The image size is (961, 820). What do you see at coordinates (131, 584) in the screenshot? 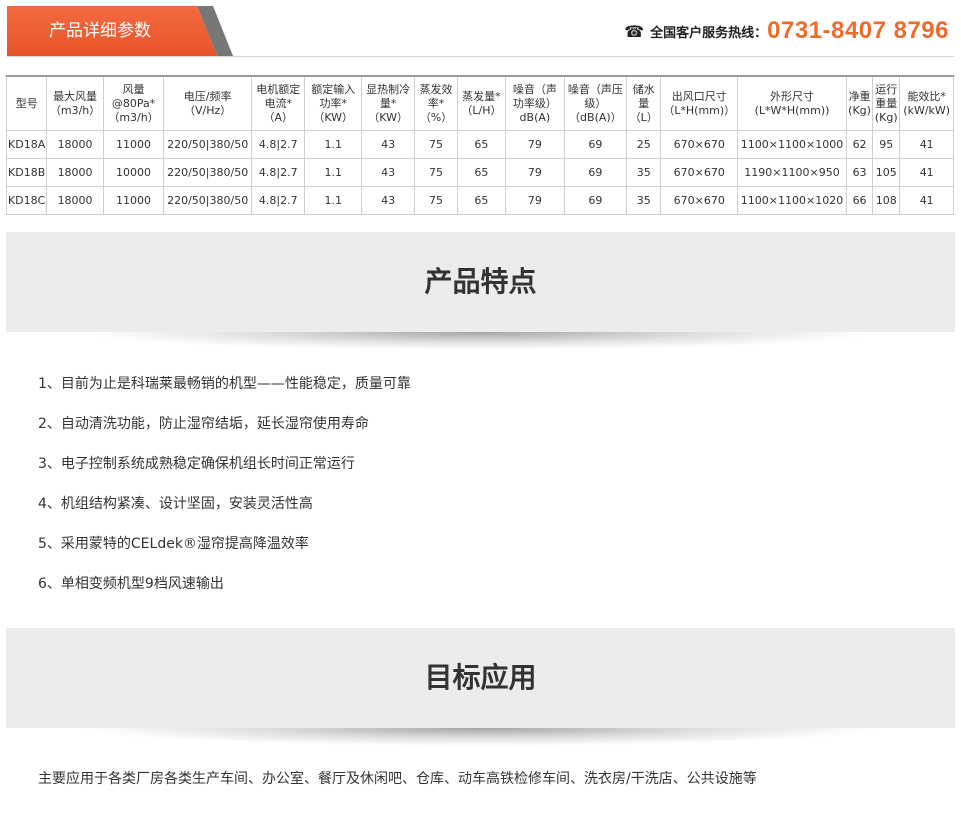
I see `feature-item: 6、单相变频机型9档风速输出` at bounding box center [131, 584].